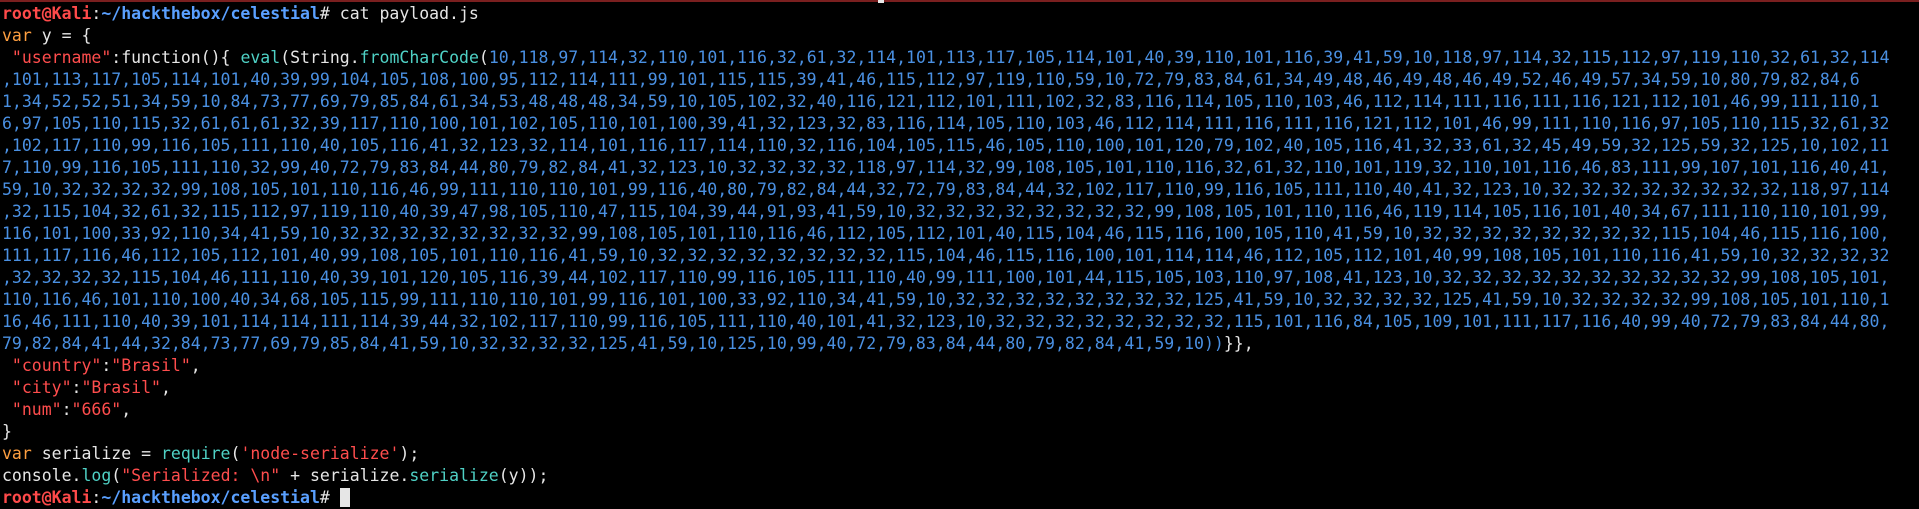 Image resolution: width=1919 pixels, height=509 pixels. Describe the element at coordinates (523, 475) in the screenshot. I see `log-close: (y));` at that location.